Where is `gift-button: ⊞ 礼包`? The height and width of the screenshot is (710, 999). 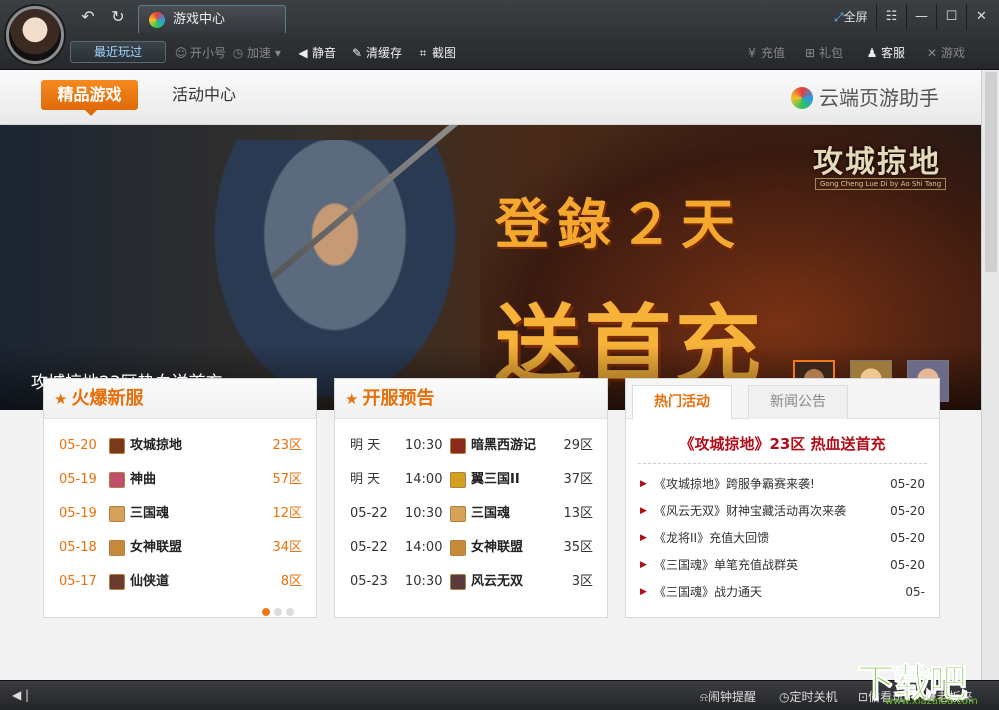 gift-button: ⊞ 礼包 is located at coordinates (823, 53).